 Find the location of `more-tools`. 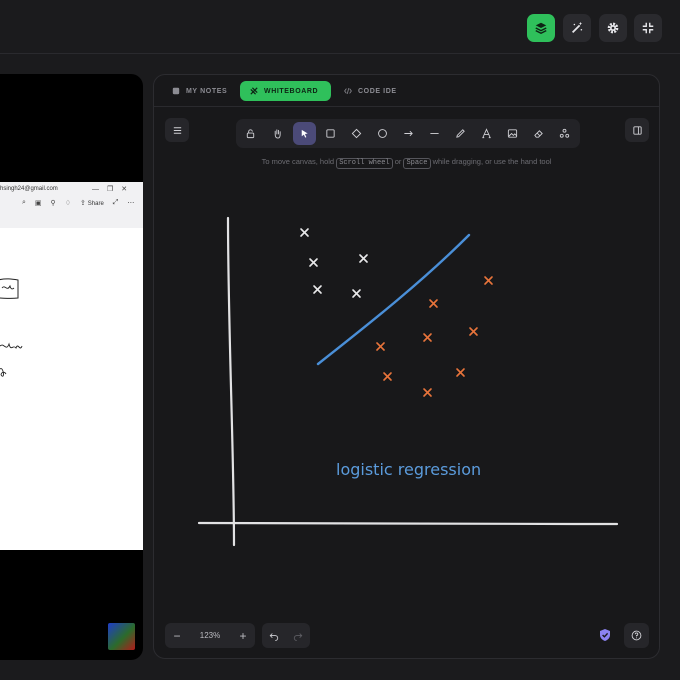

more-tools is located at coordinates (564, 133).